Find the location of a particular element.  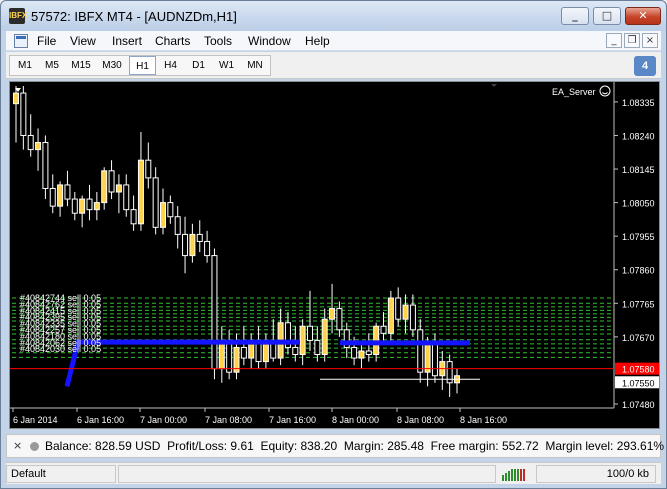

free-margin-value: Free margin: 552.72 is located at coordinates (484, 446).